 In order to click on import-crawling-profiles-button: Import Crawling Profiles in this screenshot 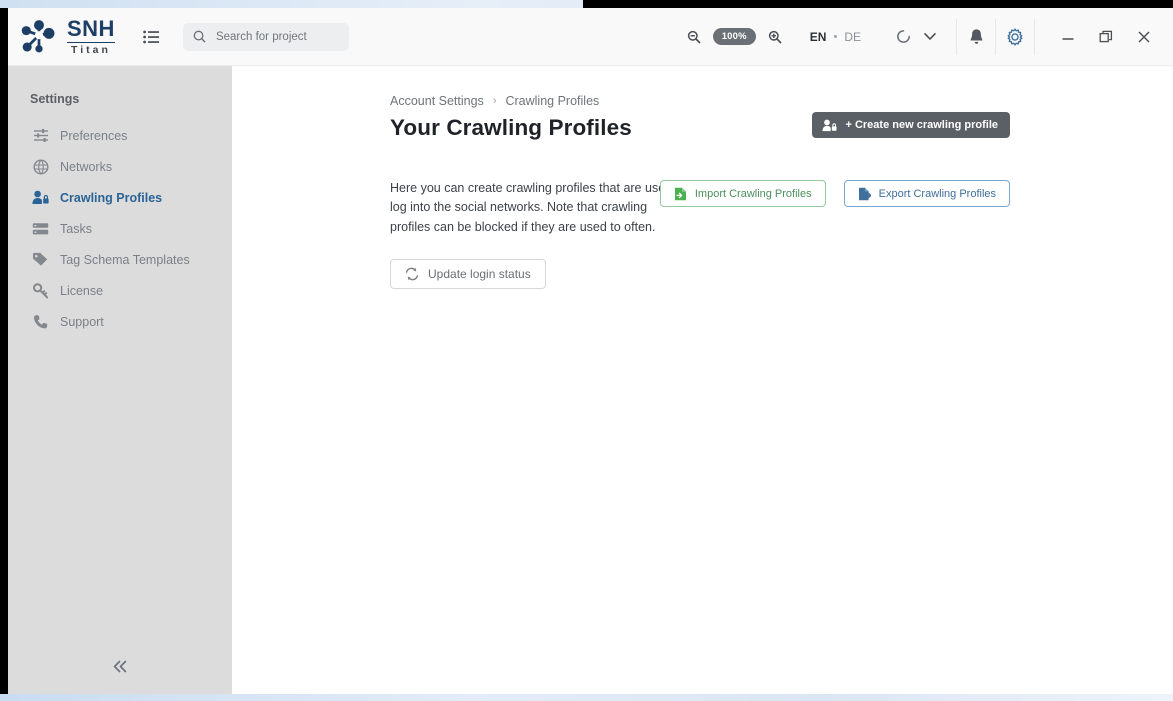, I will do `click(742, 193)`.